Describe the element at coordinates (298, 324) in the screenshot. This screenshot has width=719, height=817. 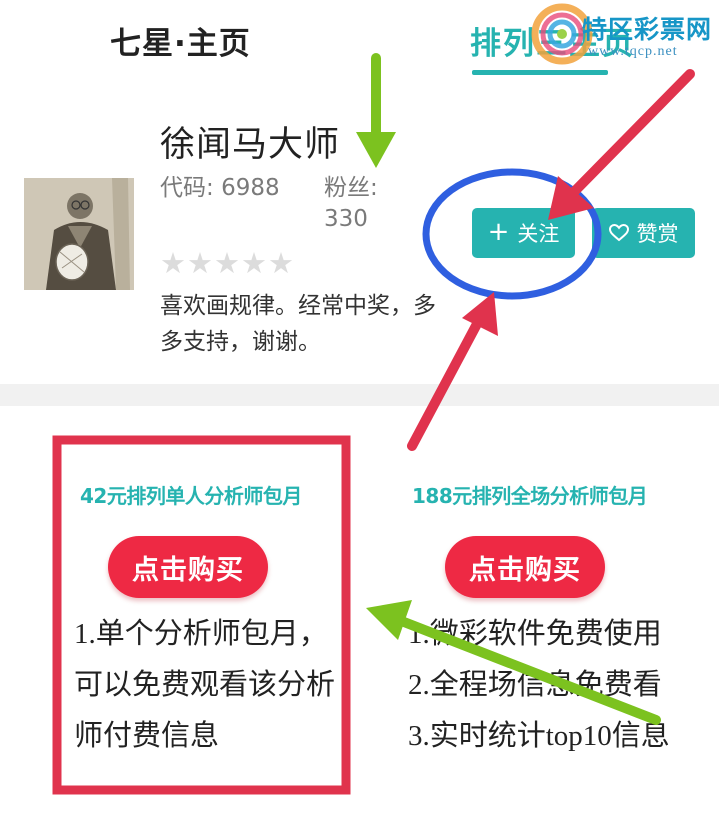
I see `analyst-bio: 喜欢画规律。经常中奖，多多支持，谢谢。` at that location.